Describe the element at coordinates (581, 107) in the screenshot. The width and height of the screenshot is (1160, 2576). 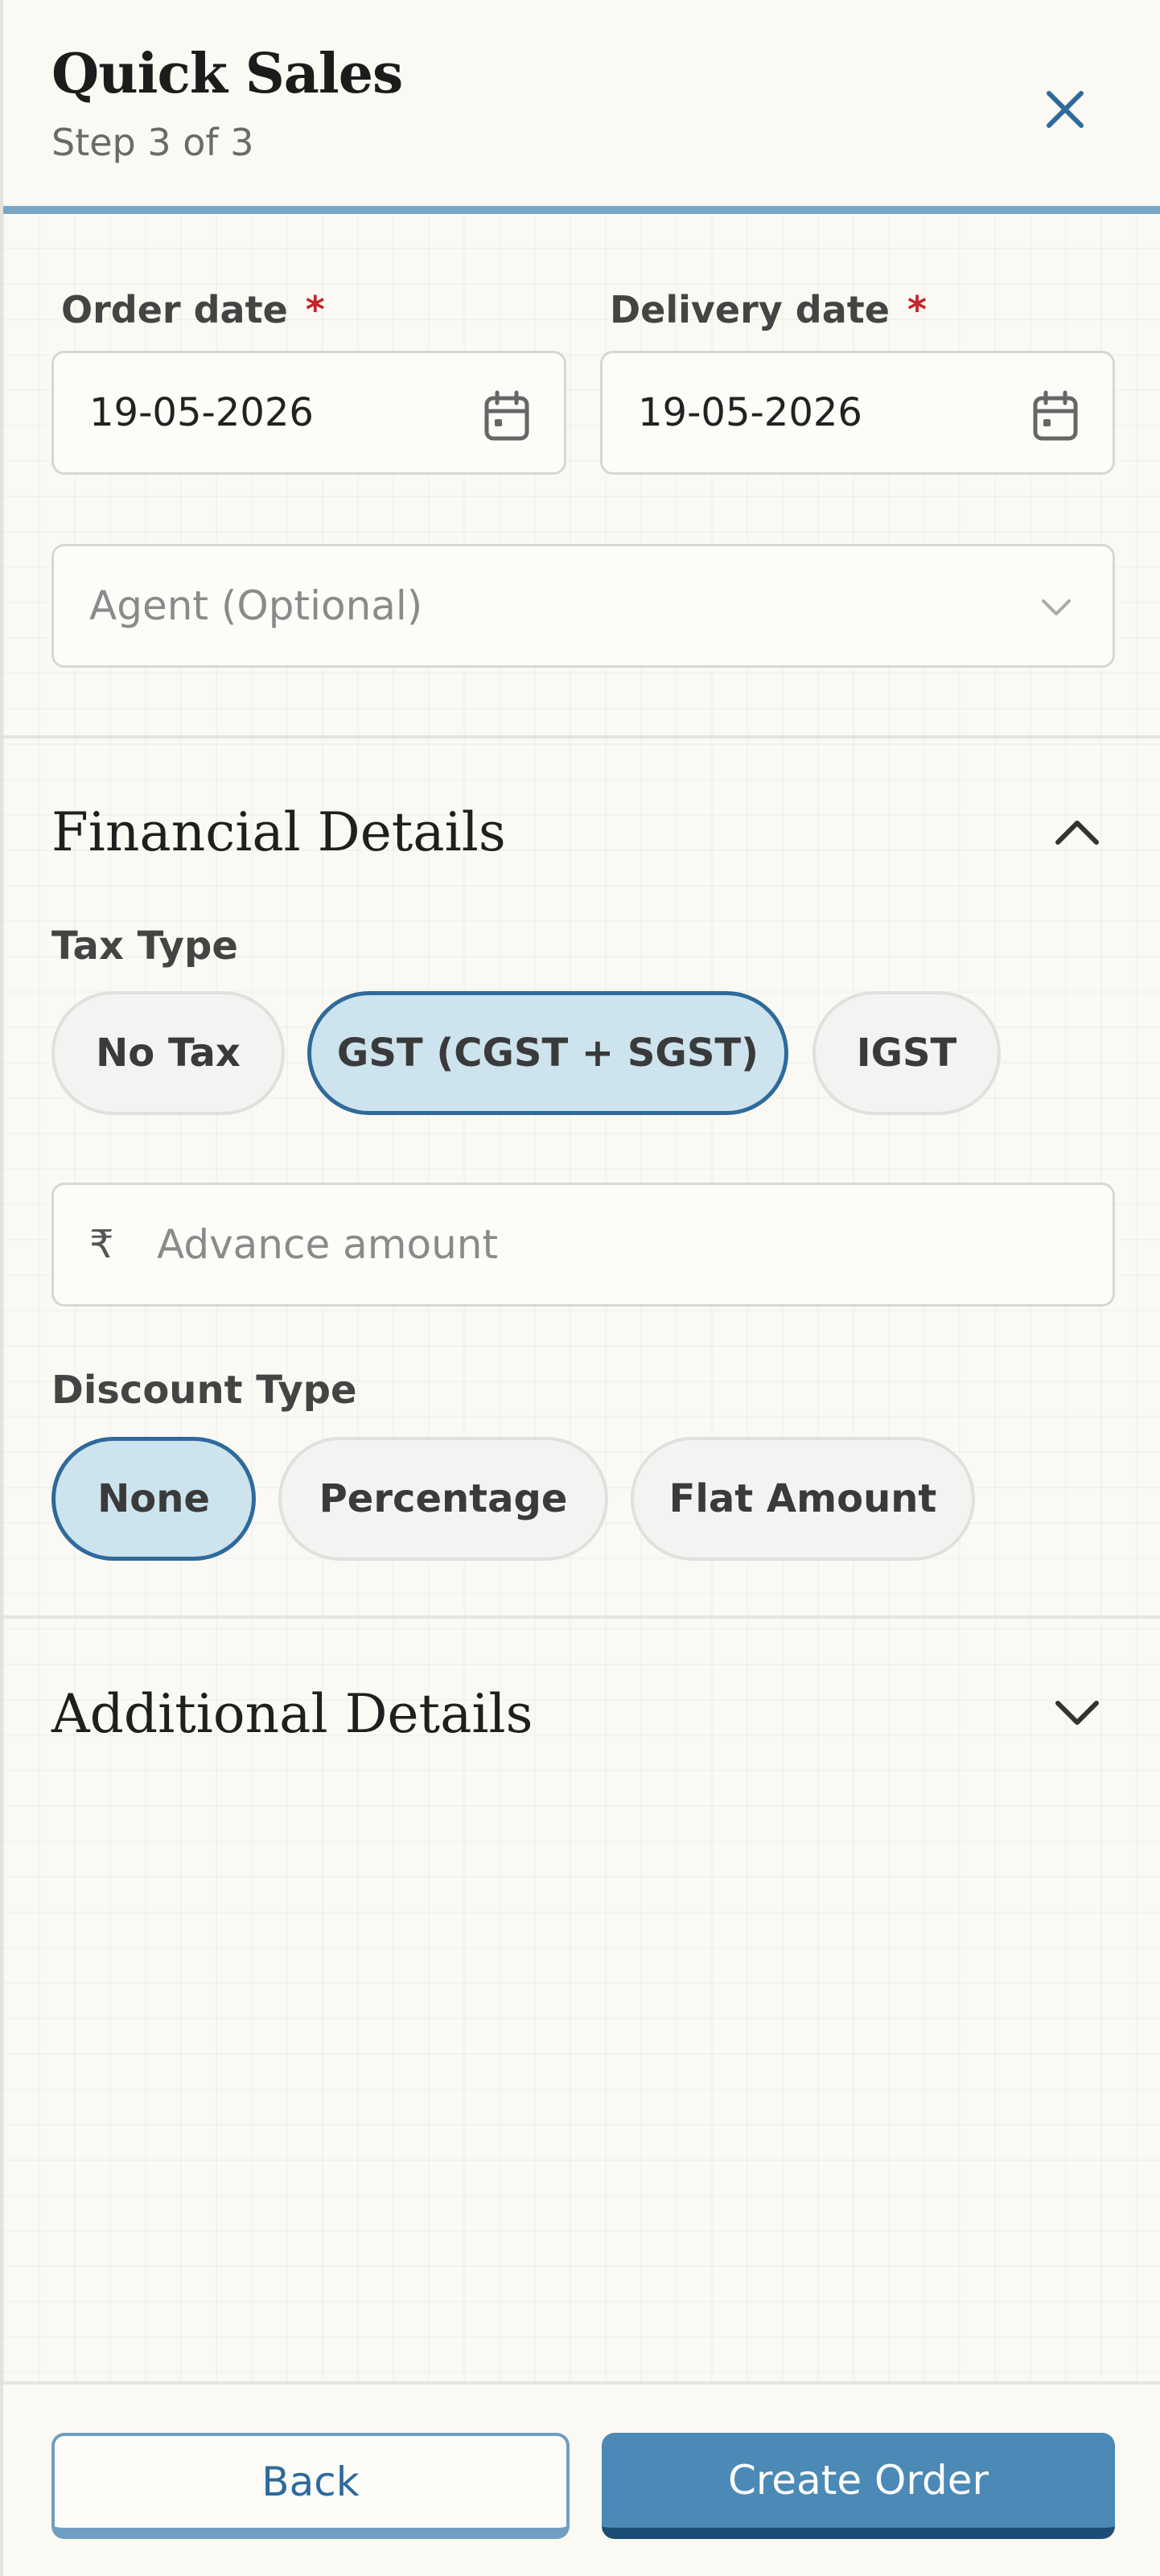
I see `header: Quick Sales Step 3 of 3` at that location.